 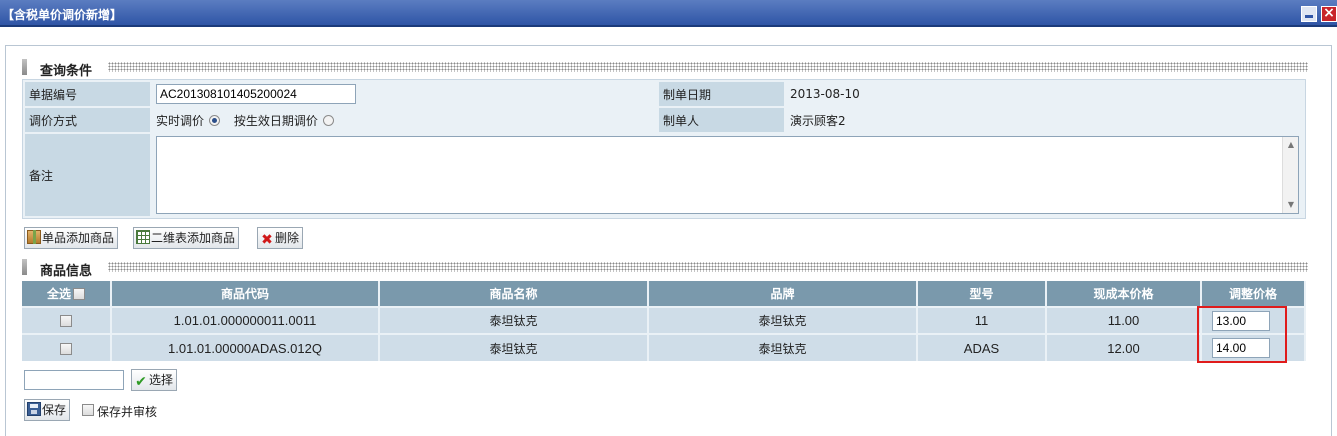 What do you see at coordinates (1291, 145) in the screenshot?
I see `scroll-up-icon: ▲` at bounding box center [1291, 145].